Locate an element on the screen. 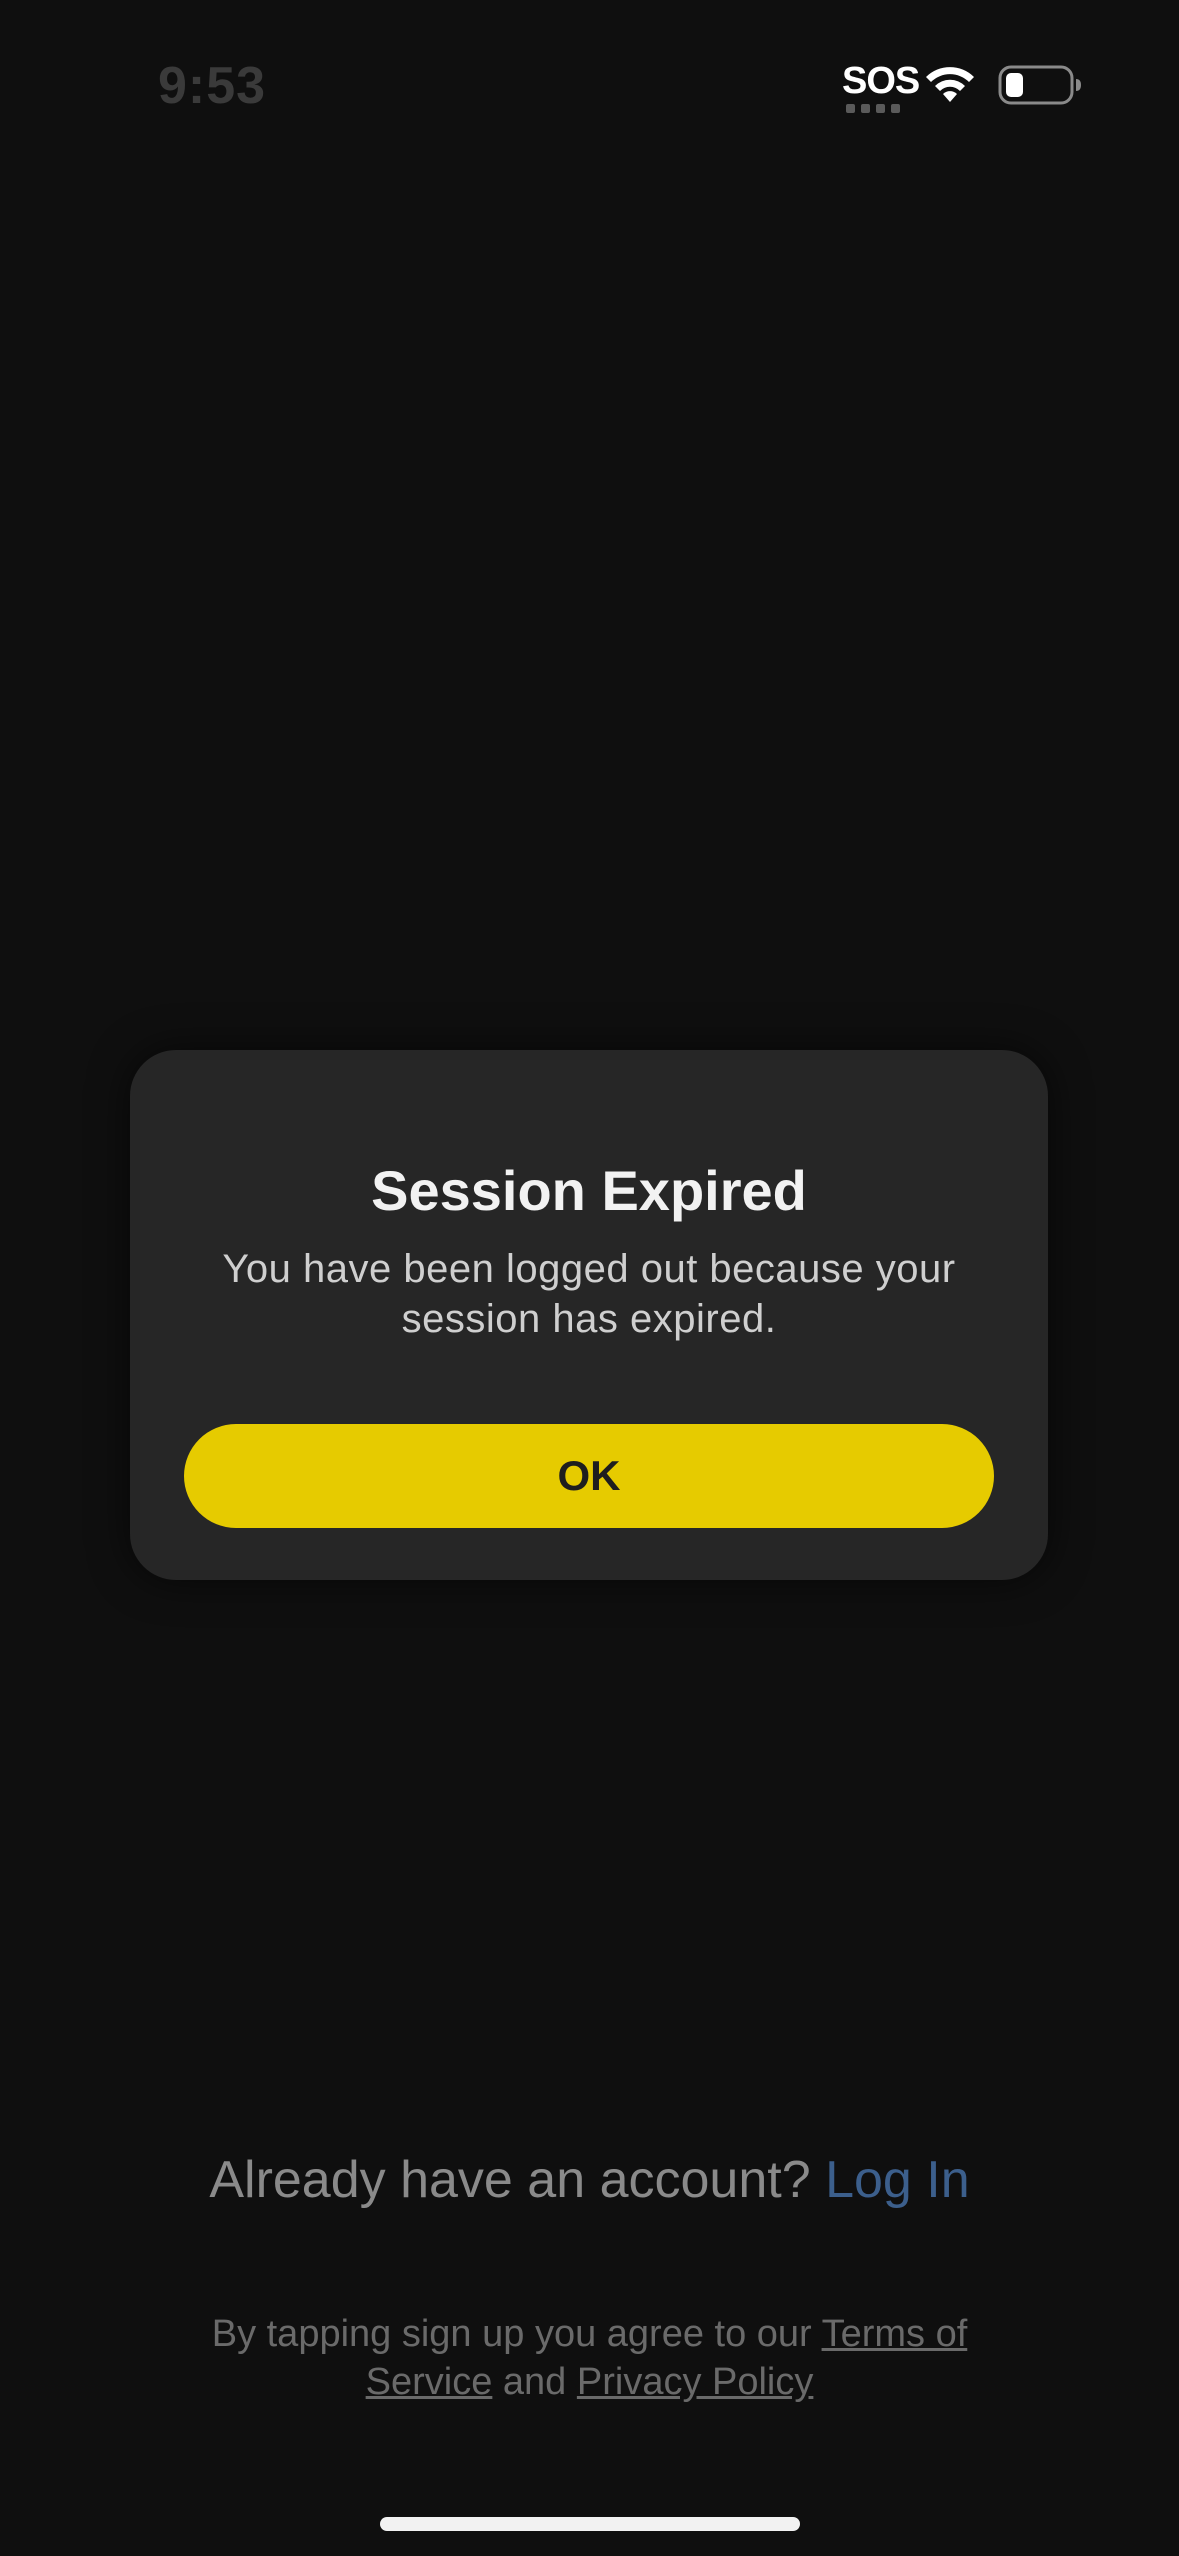 Image resolution: width=1179 pixels, height=2556 pixels. legal-prefix: By tapping sign up you agree to our is located at coordinates (511, 2334).